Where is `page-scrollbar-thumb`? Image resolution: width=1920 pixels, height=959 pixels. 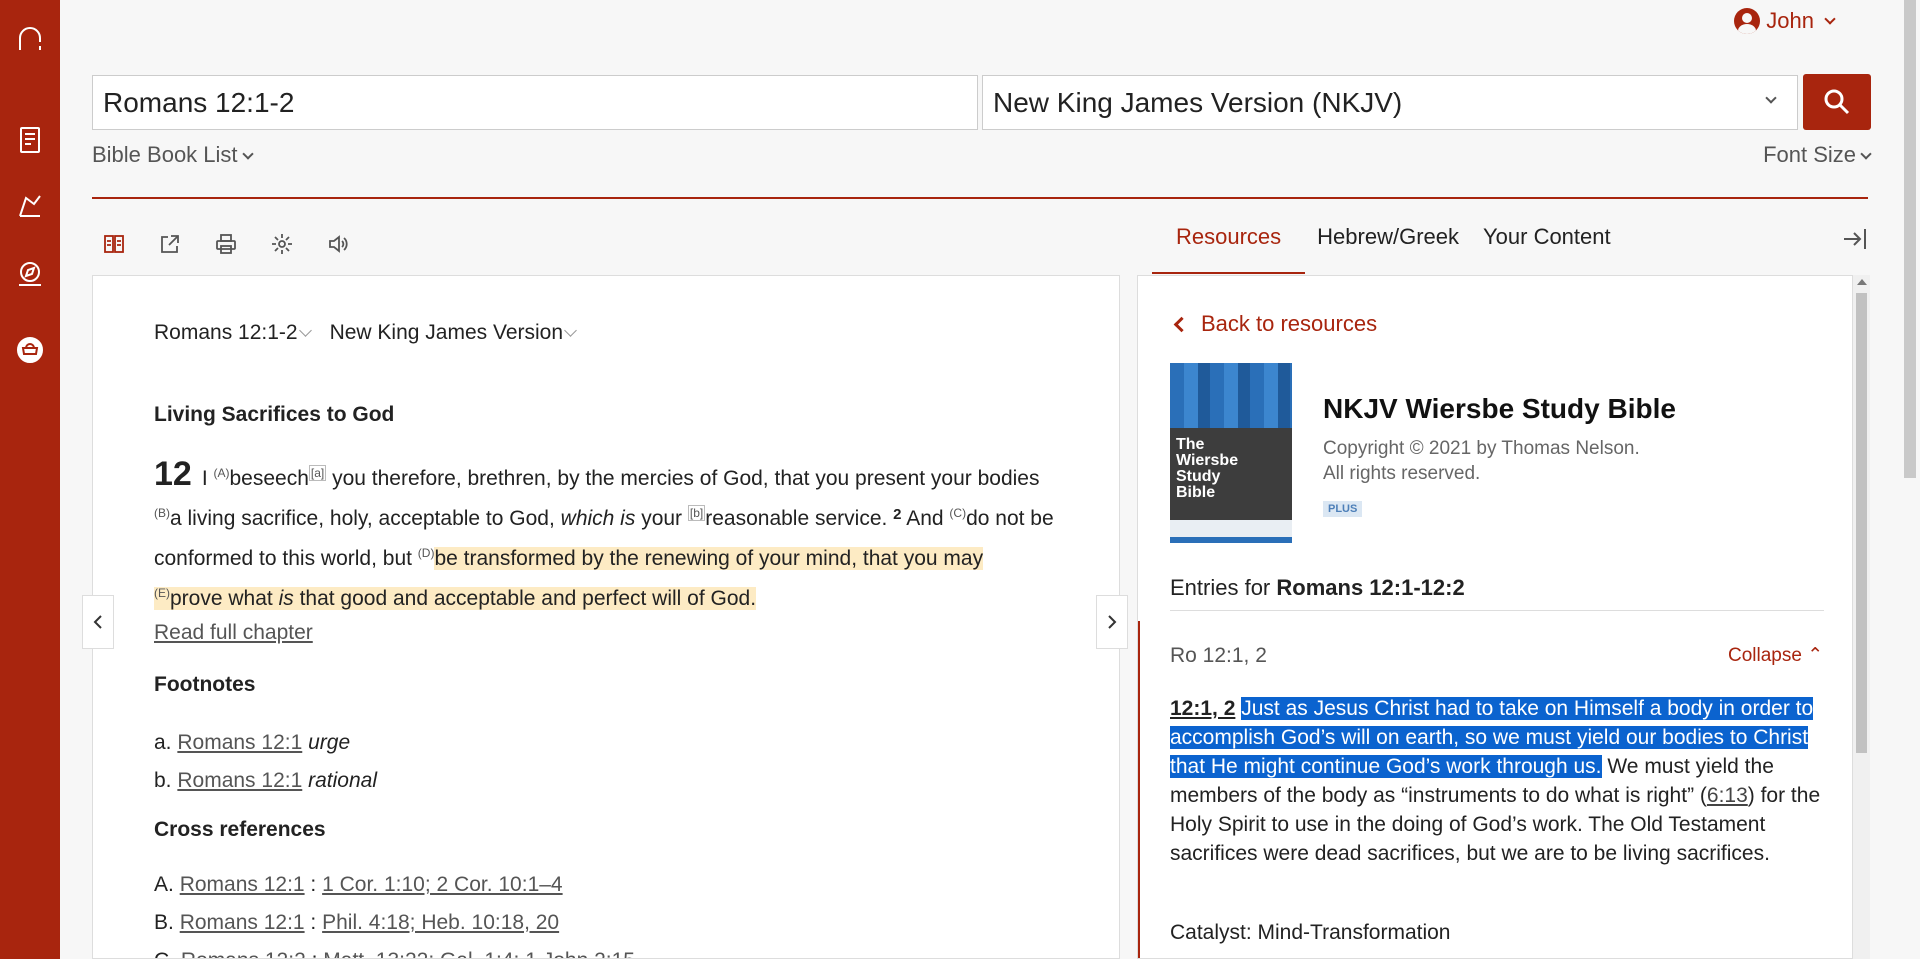
page-scrollbar-thumb is located at coordinates (1910, 239).